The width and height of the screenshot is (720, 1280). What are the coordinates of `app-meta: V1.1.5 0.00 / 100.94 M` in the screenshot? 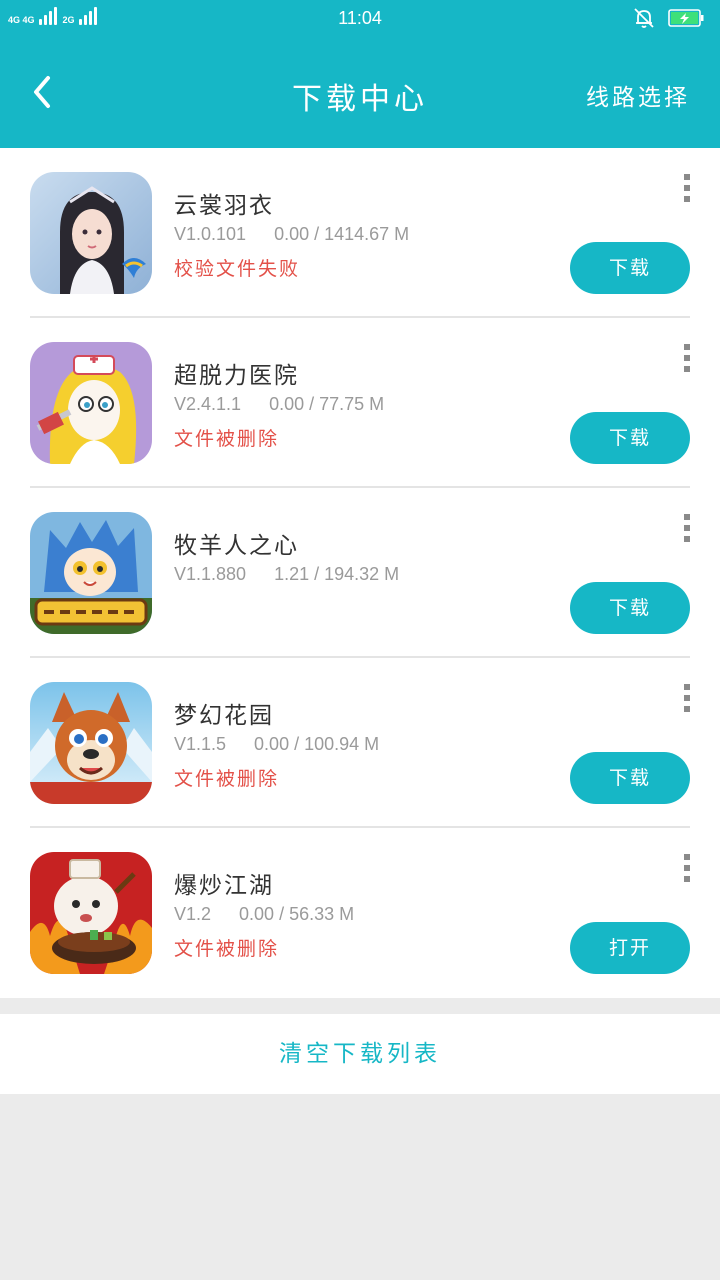 It's located at (276, 744).